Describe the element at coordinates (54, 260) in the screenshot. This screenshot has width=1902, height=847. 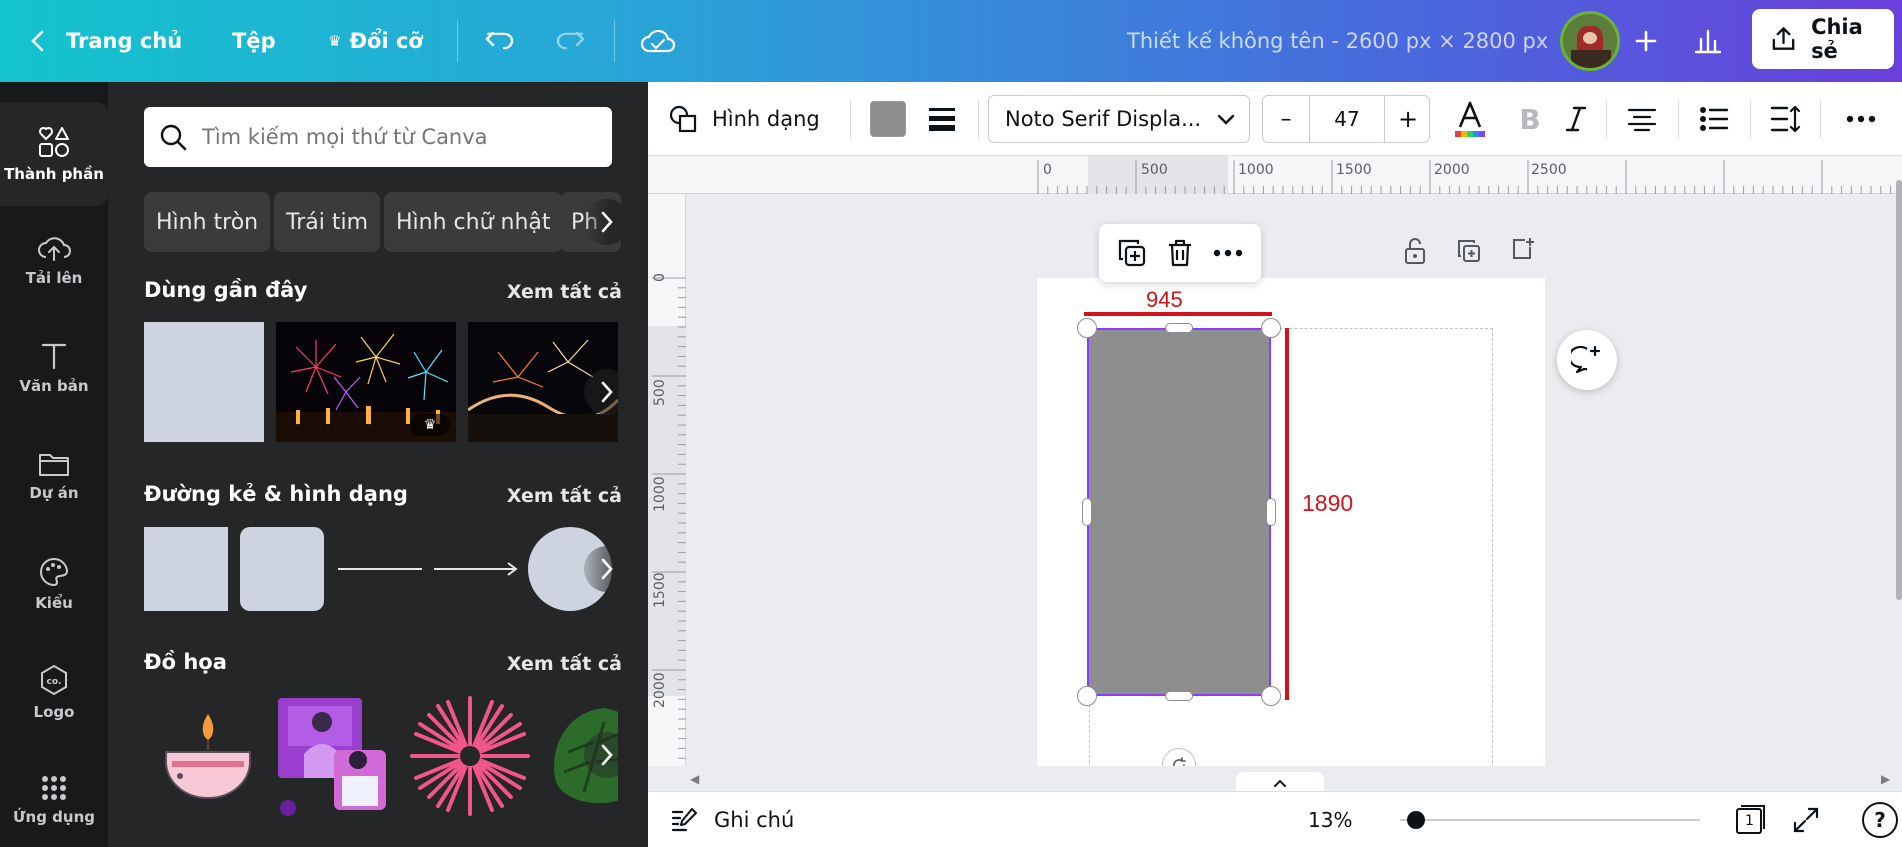
I see `rail-item-uploads: Tải lên` at that location.